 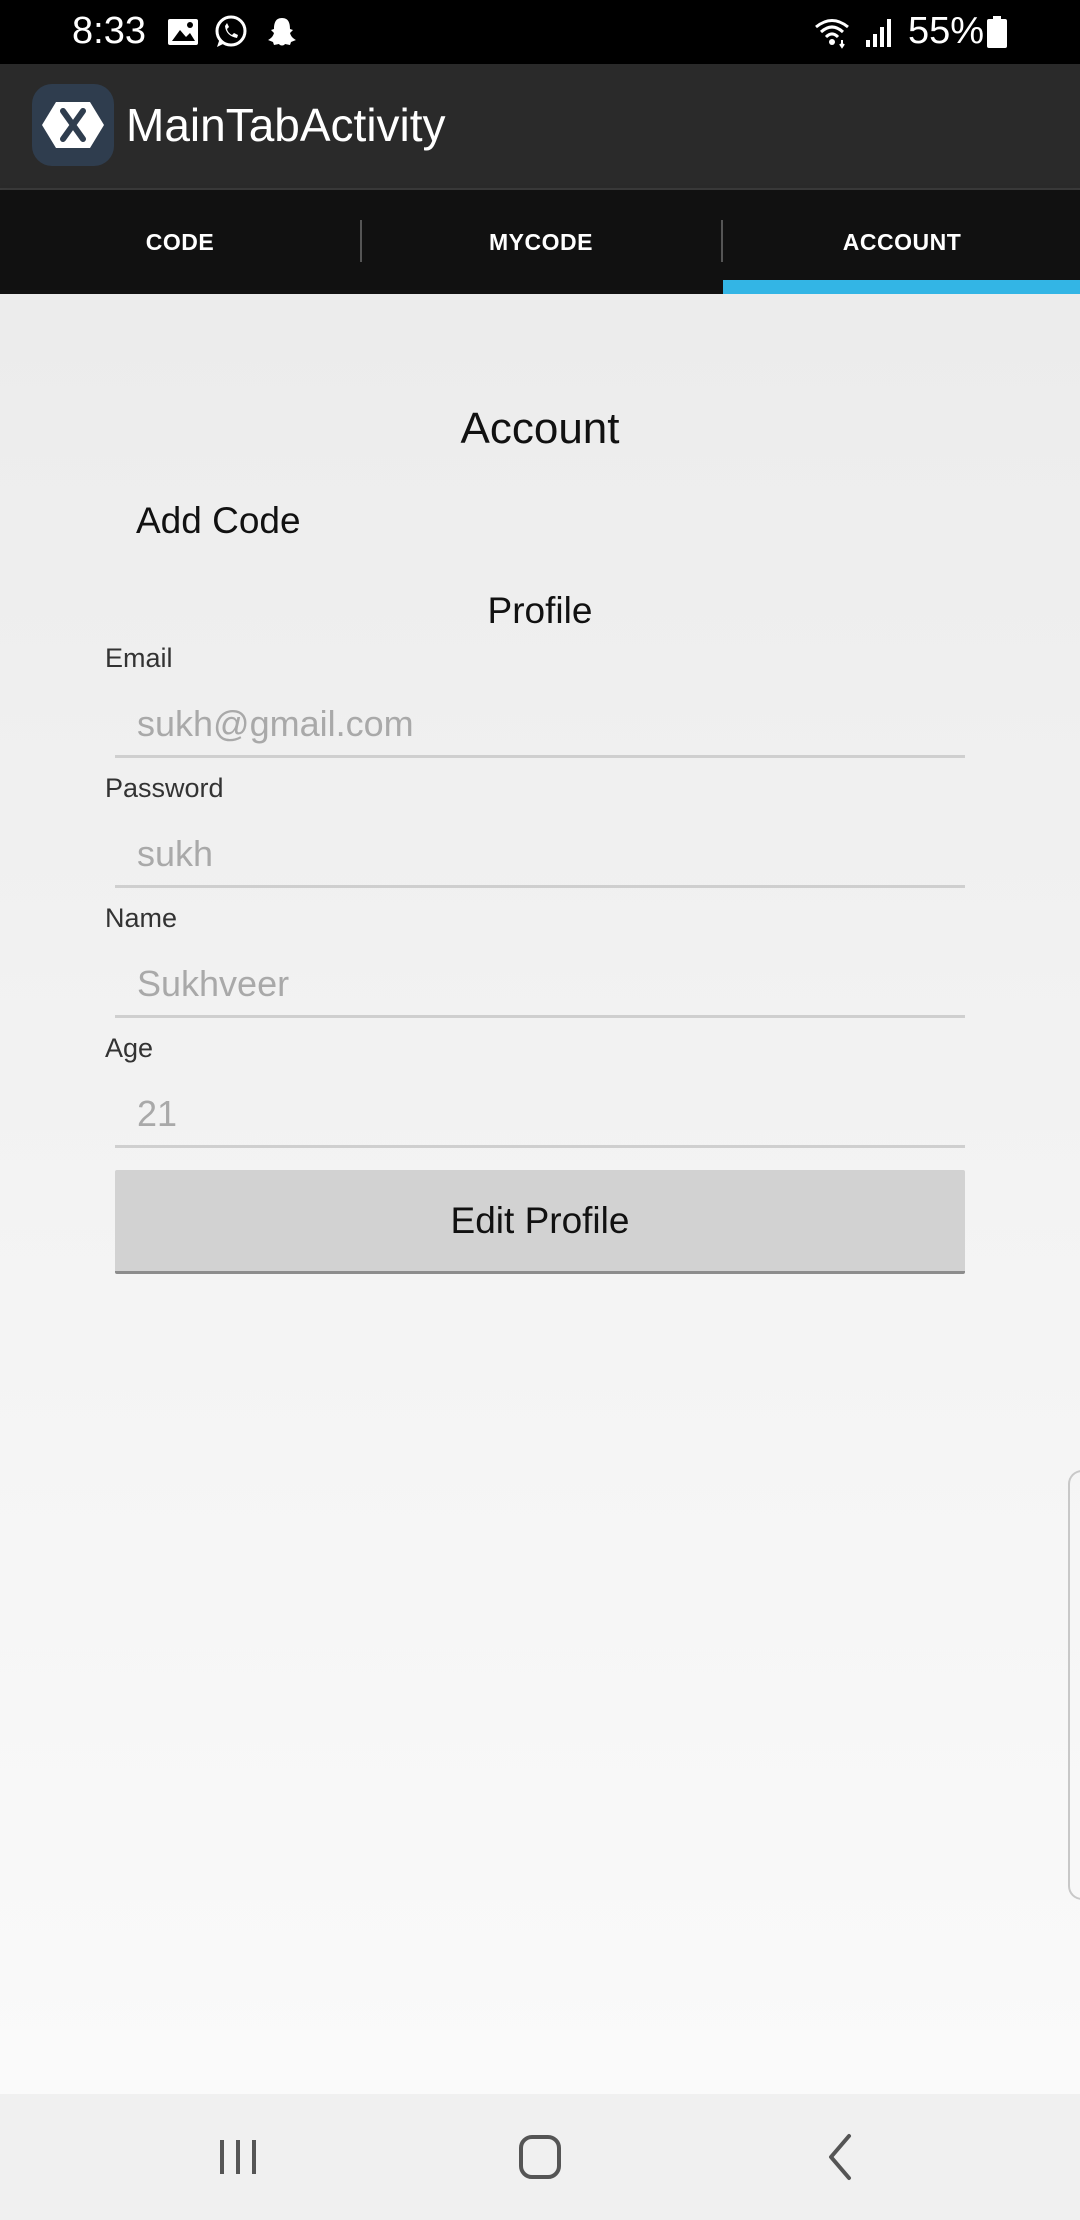 I want to click on tab-account-label: ACCOUNT, so click(x=902, y=241).